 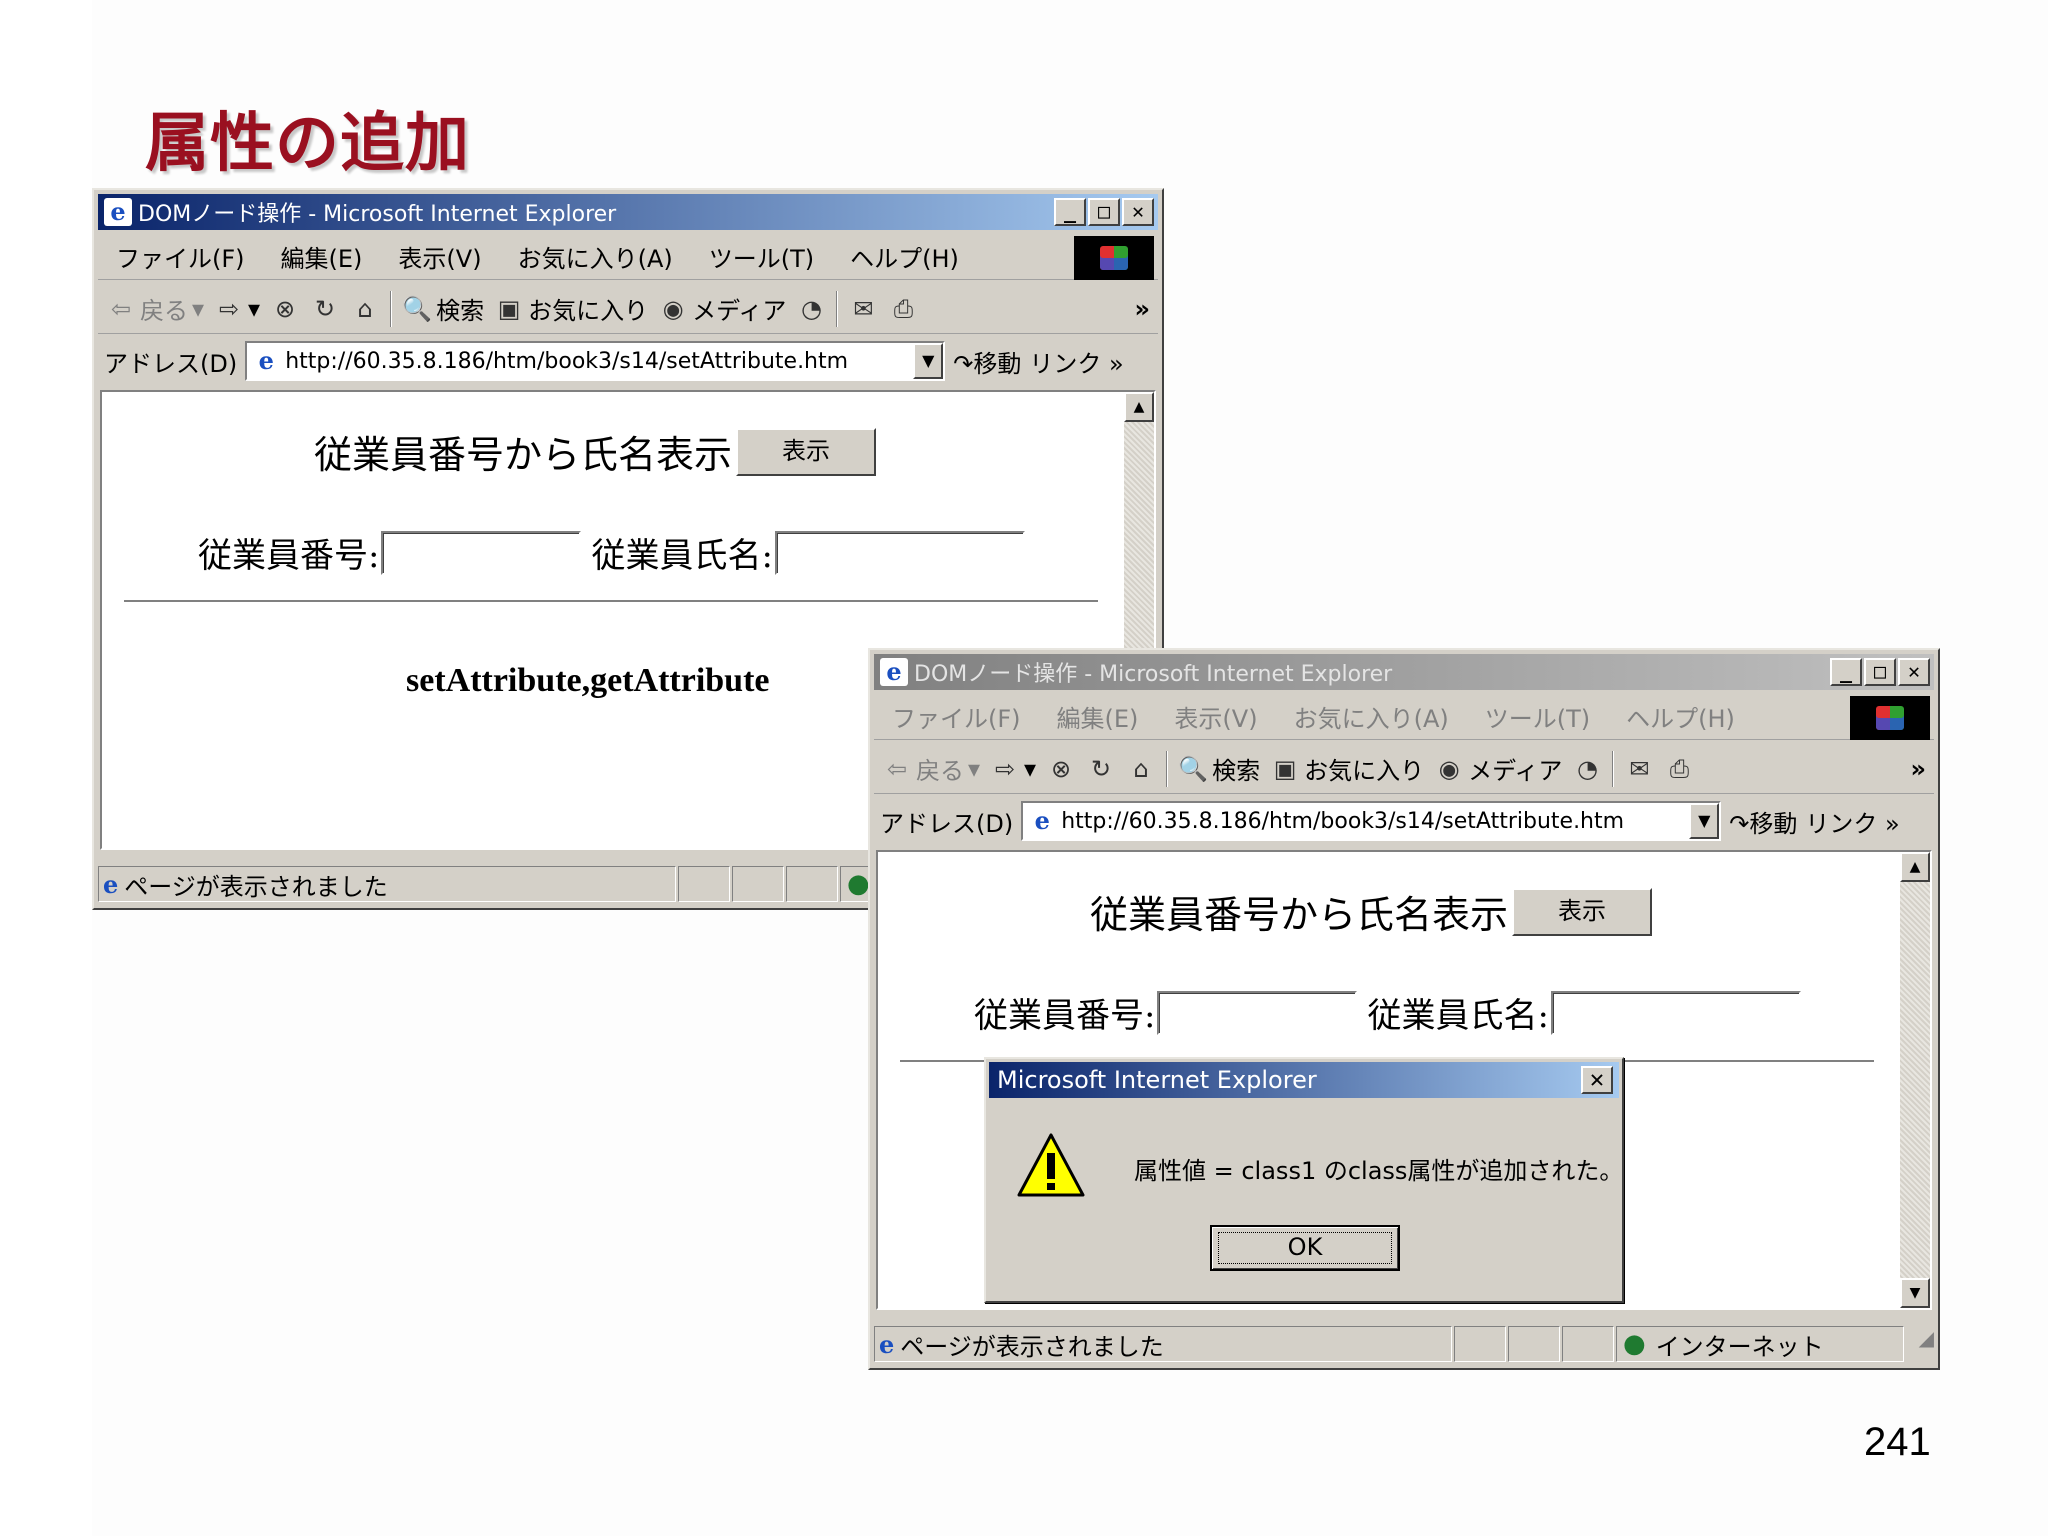 What do you see at coordinates (1379, 1171) in the screenshot?
I see `dialog-message: 属性値 = class1 のclass属性が追加された。` at bounding box center [1379, 1171].